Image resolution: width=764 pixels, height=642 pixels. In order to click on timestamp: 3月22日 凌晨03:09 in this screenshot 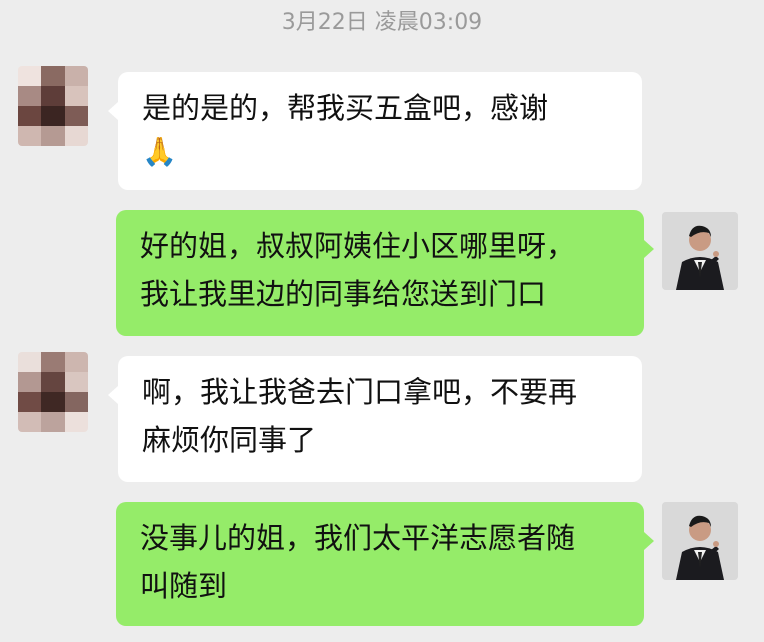, I will do `click(382, 22)`.